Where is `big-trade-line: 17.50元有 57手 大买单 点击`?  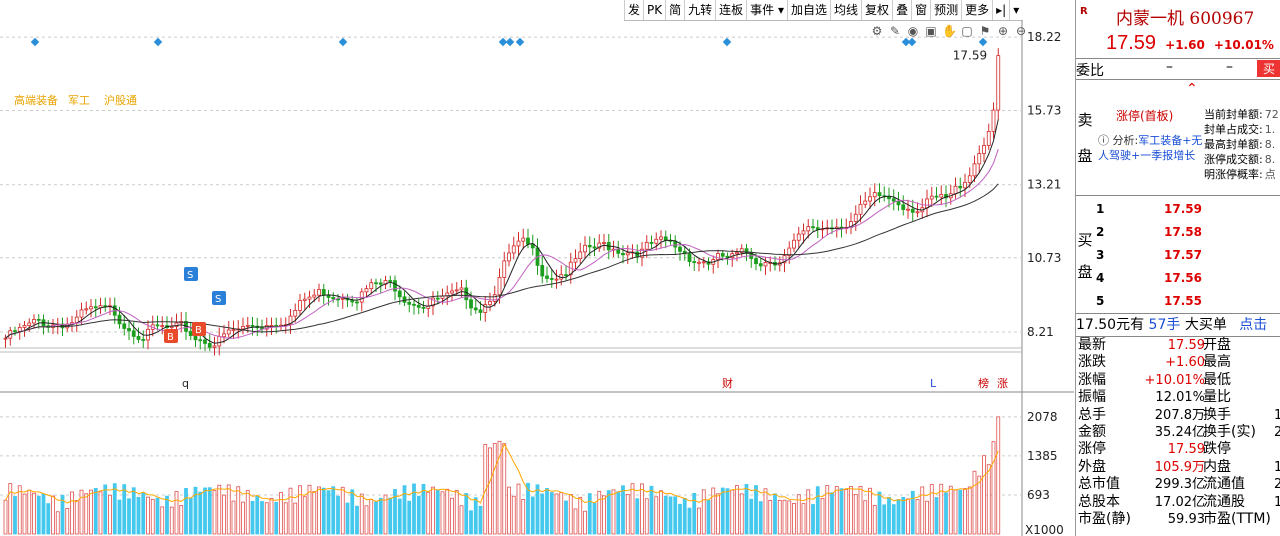
big-trade-line: 17.50元有 57手 大买单 点击 is located at coordinates (1178, 325).